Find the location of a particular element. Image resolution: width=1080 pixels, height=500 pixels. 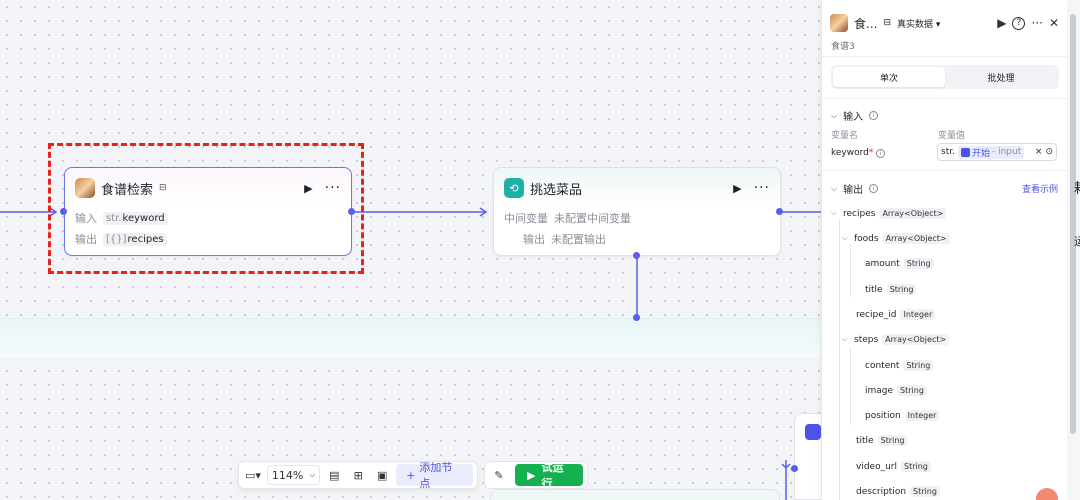

selection-highlight is located at coordinates (206, 208).